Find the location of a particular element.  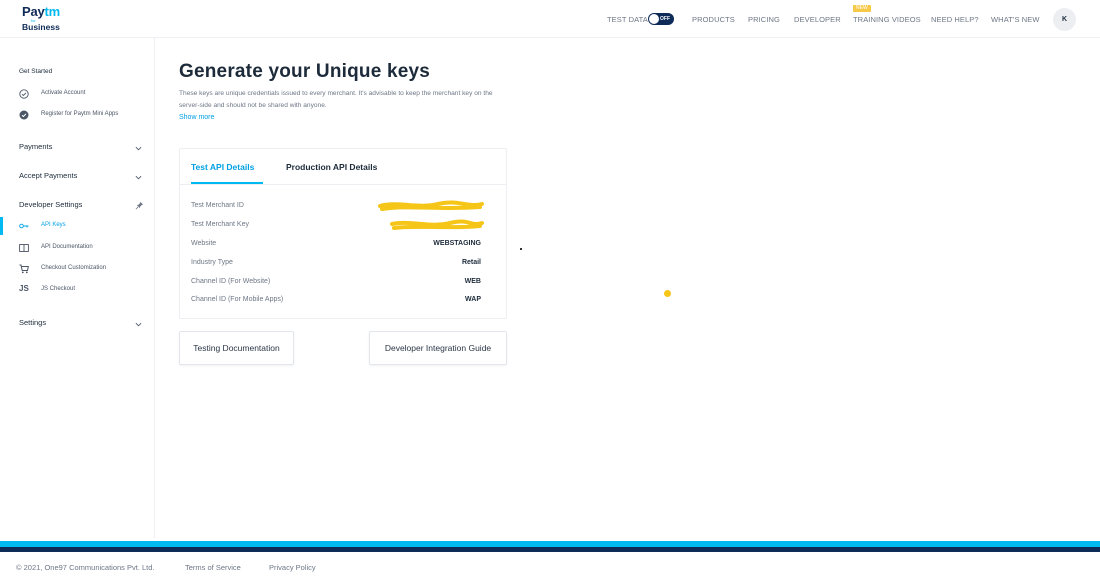

detail-label: Channel ID (For Website) is located at coordinates (231, 281).